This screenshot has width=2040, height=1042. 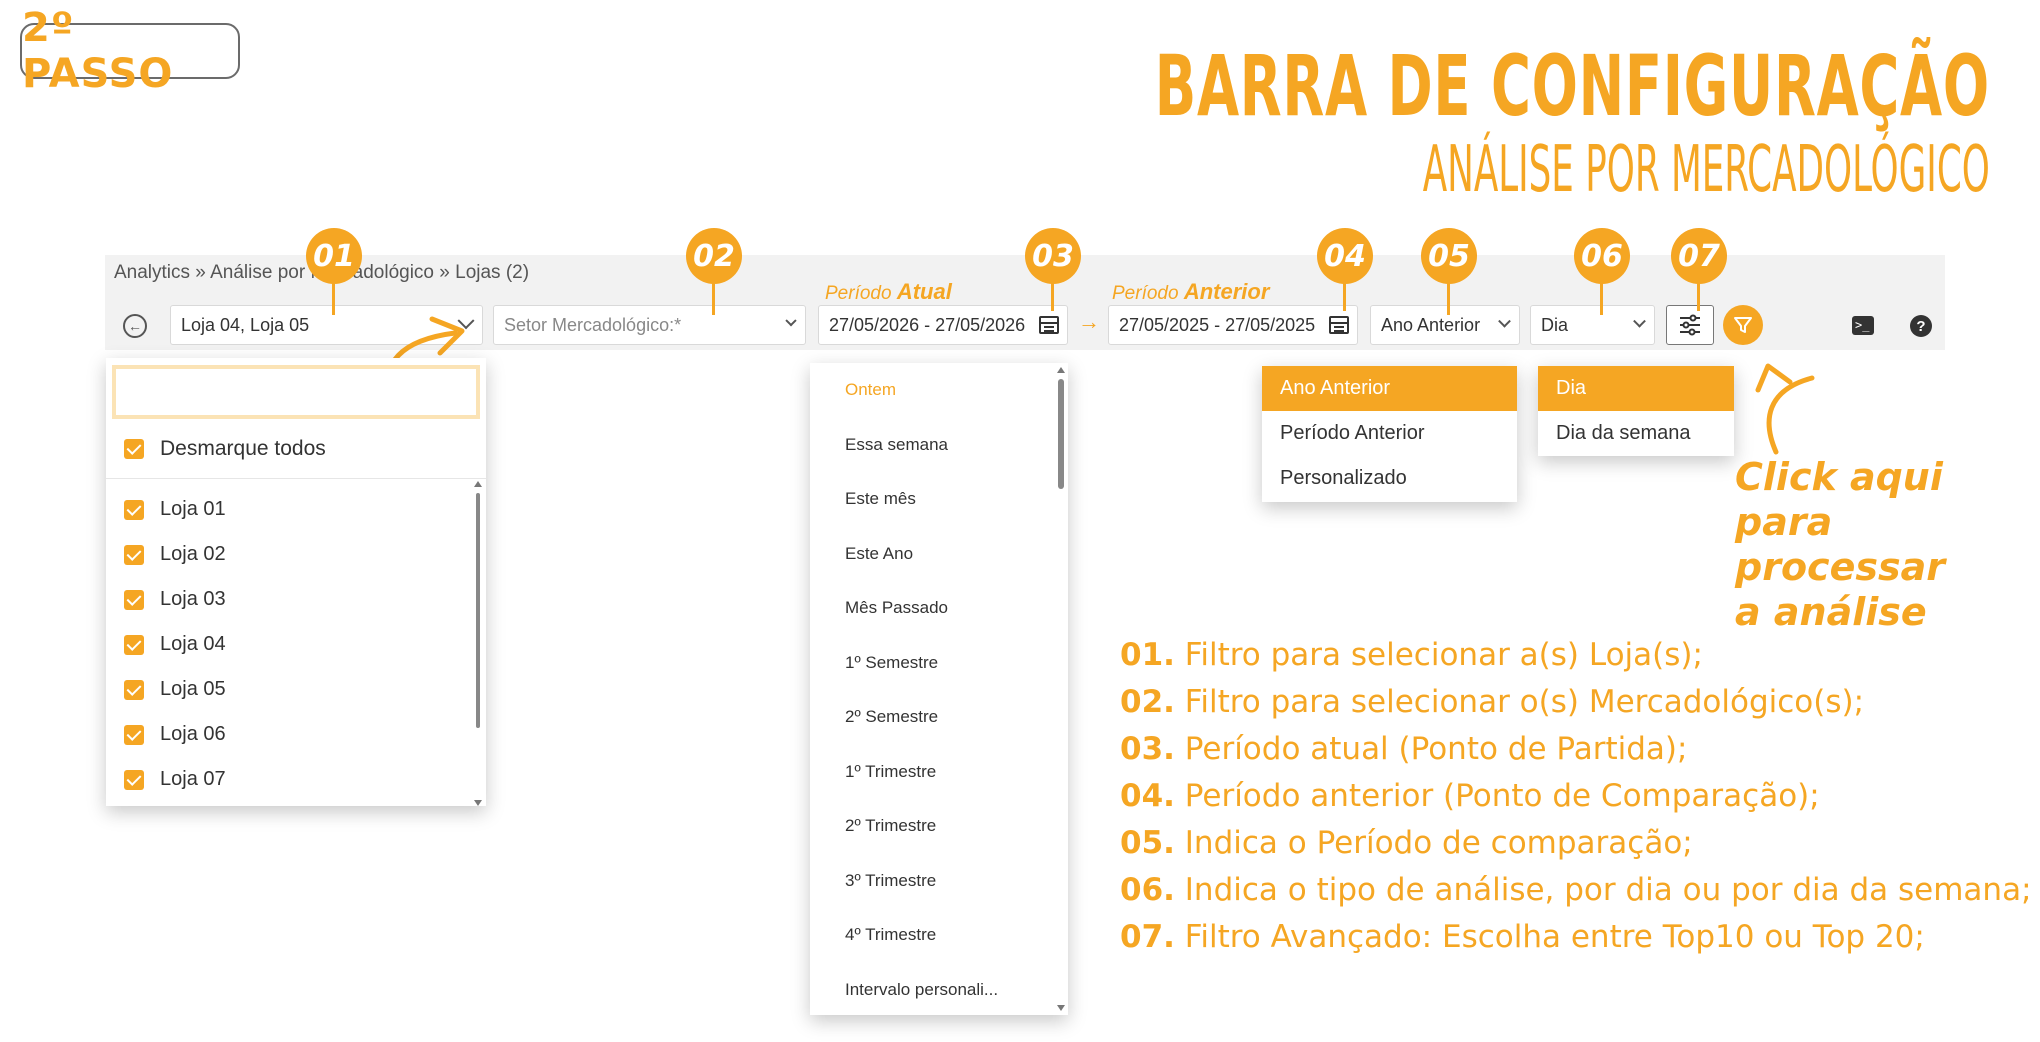 What do you see at coordinates (193, 734) in the screenshot?
I see `store-label: Loja 06` at bounding box center [193, 734].